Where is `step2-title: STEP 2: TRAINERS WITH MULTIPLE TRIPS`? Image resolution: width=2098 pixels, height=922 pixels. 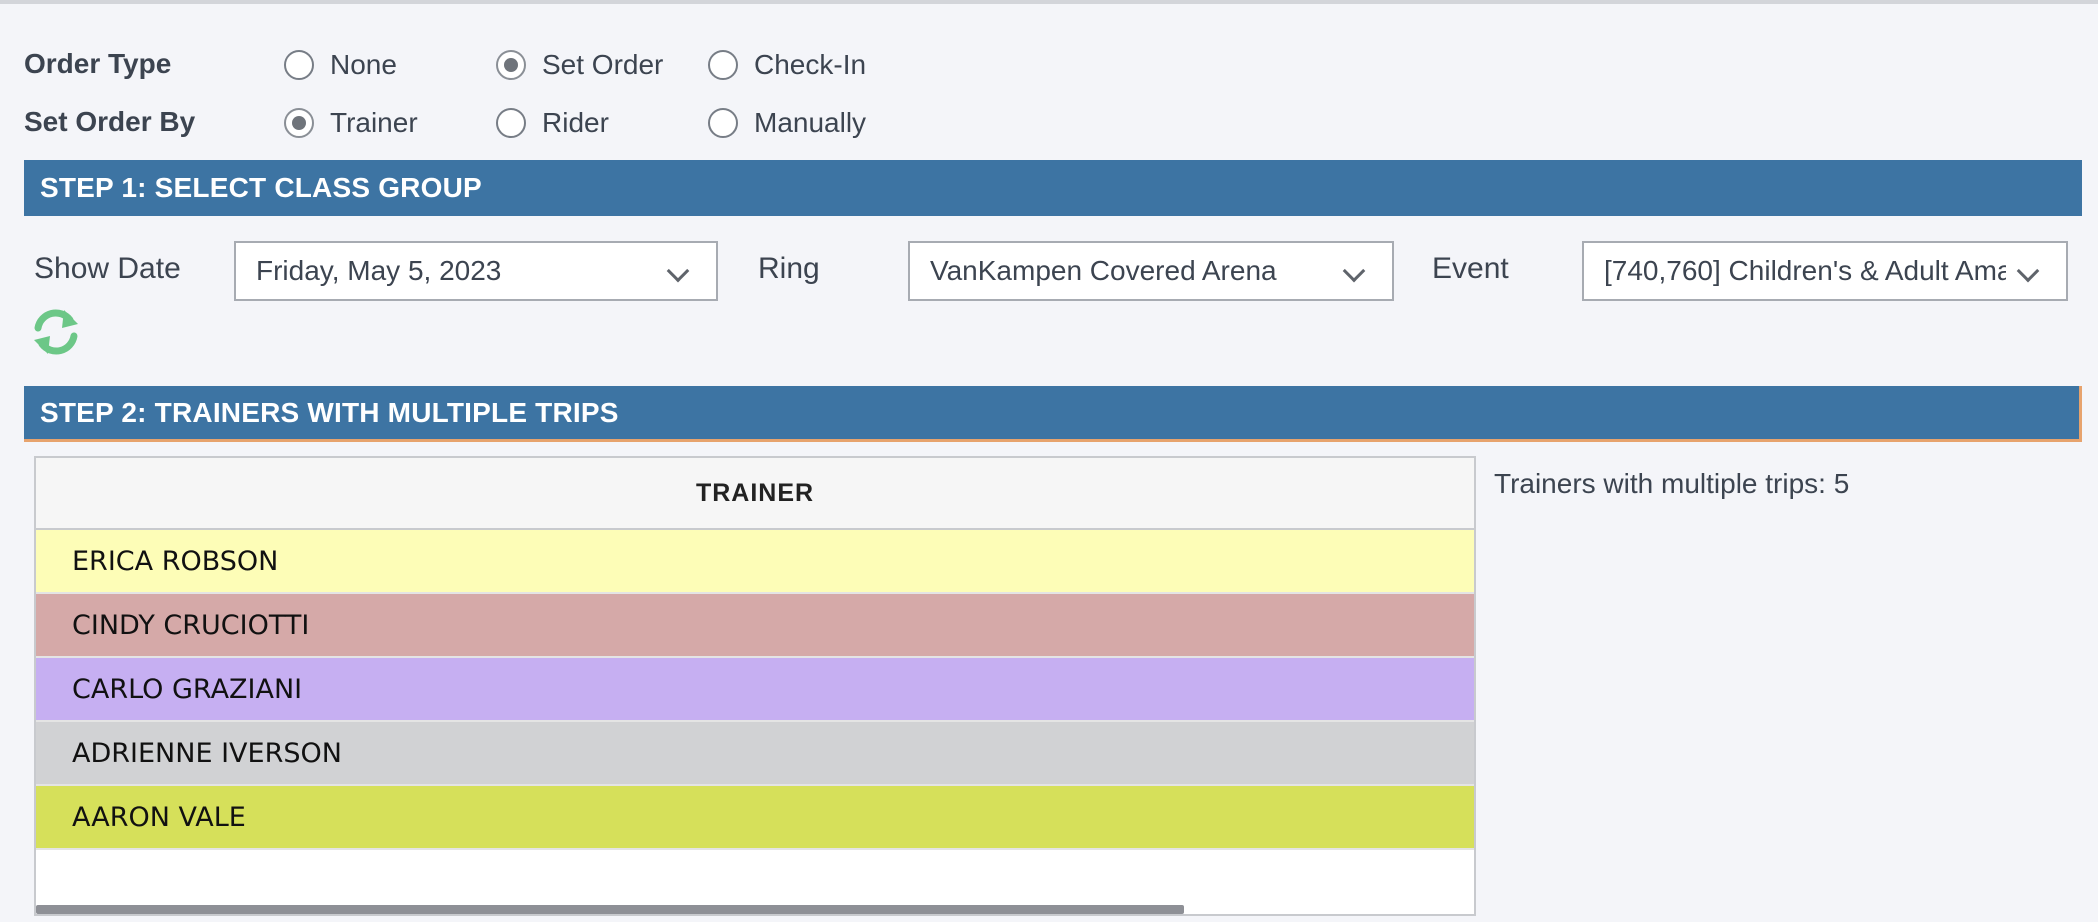
step2-title: STEP 2: TRAINERS WITH MULTIPLE TRIPS is located at coordinates (329, 412).